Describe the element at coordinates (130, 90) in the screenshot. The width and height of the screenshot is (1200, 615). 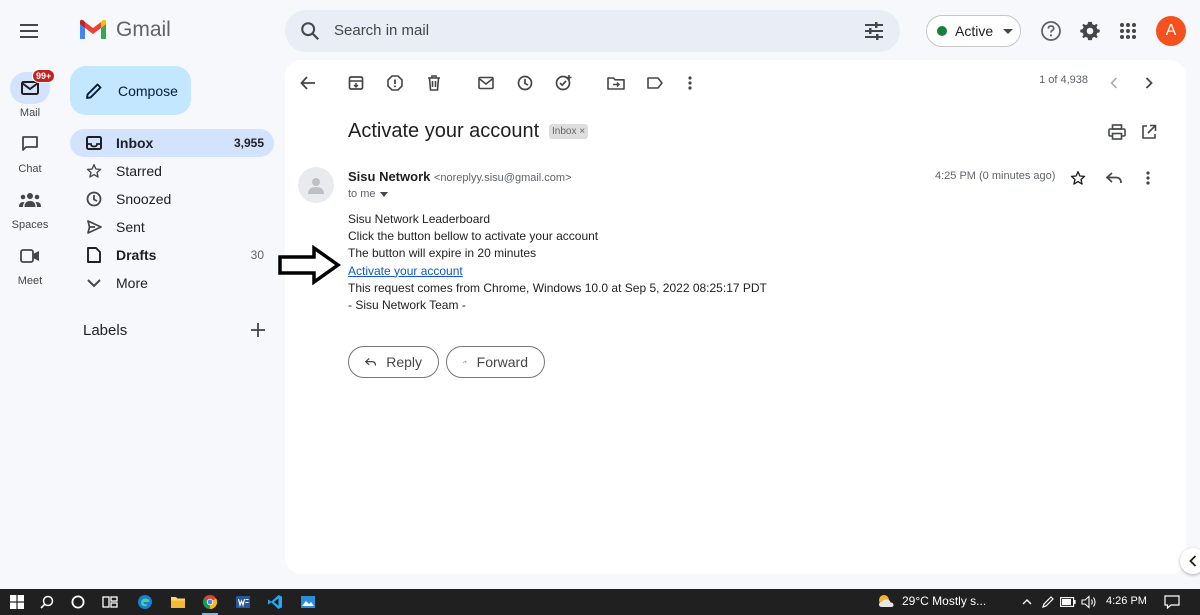
I see `compose-button: Compose` at that location.